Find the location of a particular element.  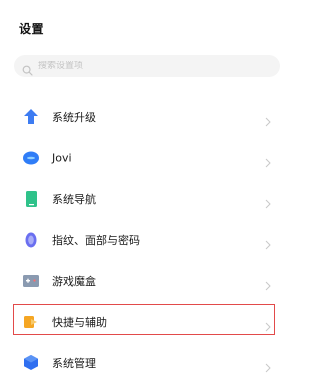

settings-item-label: 系统升级 is located at coordinates (74, 117).